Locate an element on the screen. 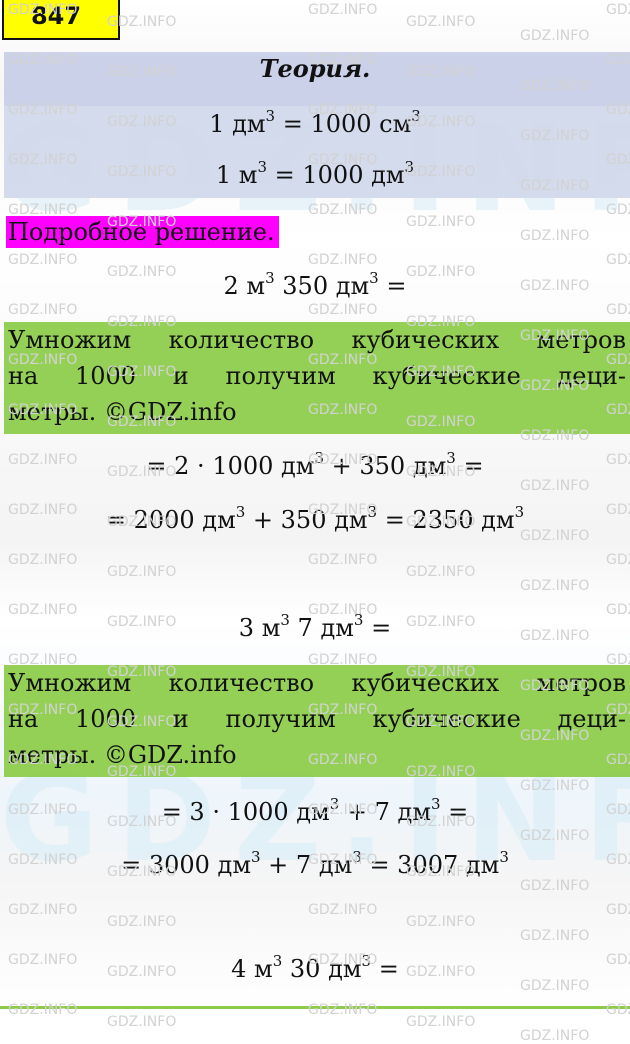 The width and height of the screenshot is (630, 1044). problem-expression: 4 м3 30 дм3 = is located at coordinates (315, 967).